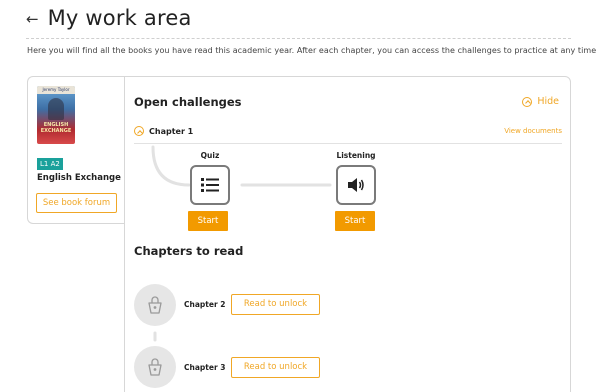 Image resolution: width=597 pixels, height=392 pixels. What do you see at coordinates (79, 178) in the screenshot?
I see `book-title: English Exchange` at bounding box center [79, 178].